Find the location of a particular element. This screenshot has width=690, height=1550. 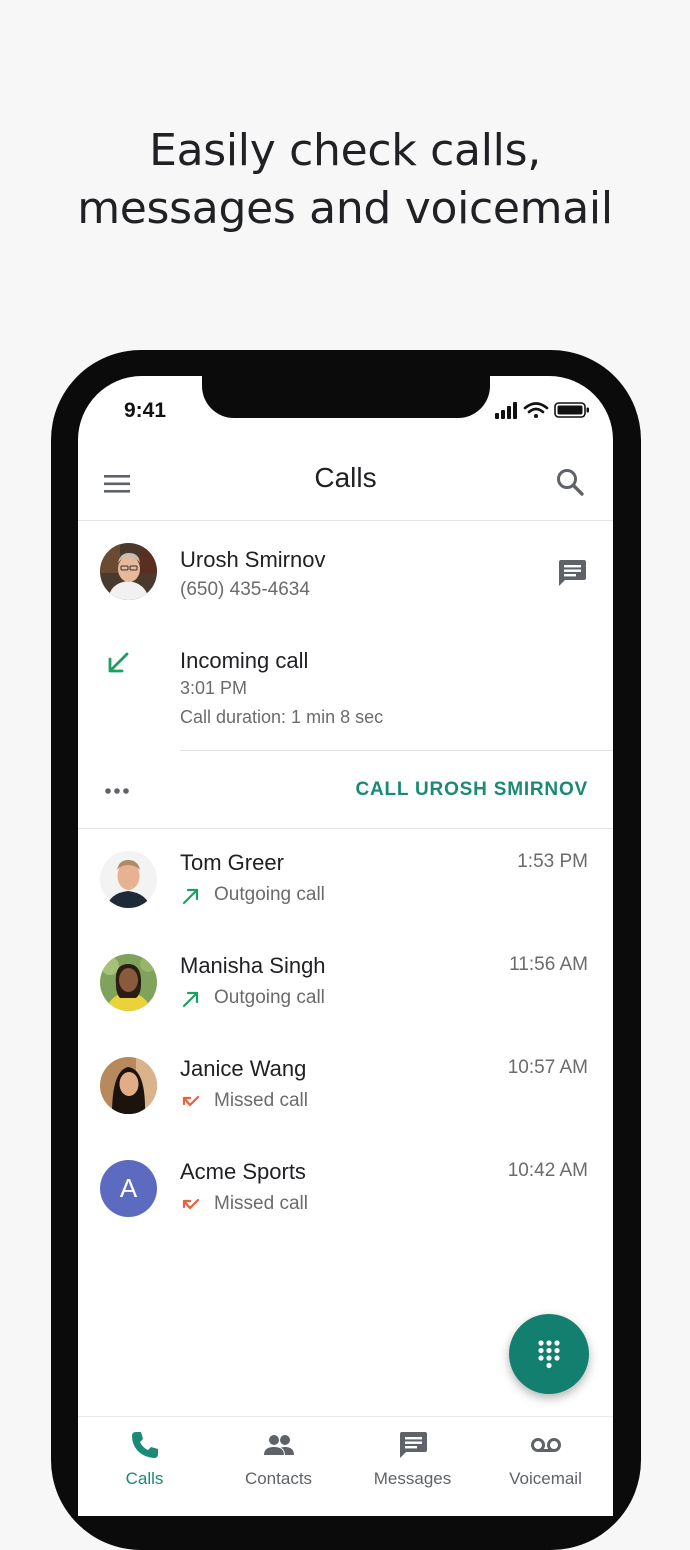

voicemail-icon is located at coordinates (545, 1445).